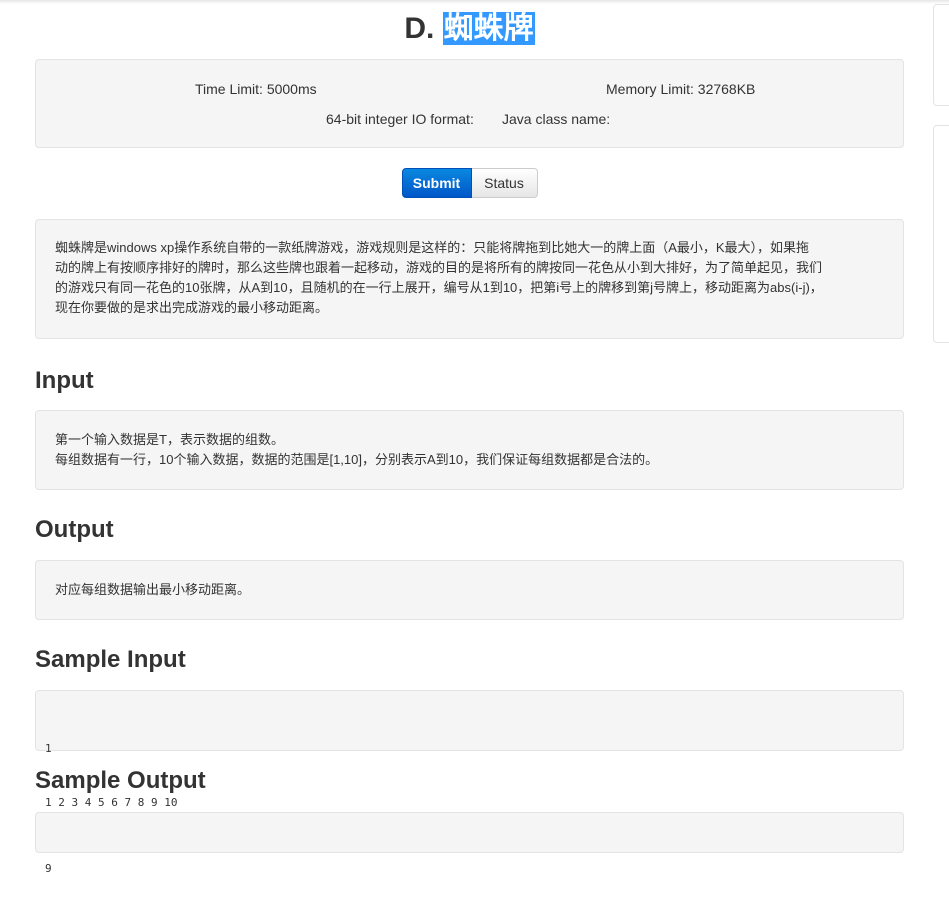 The width and height of the screenshot is (949, 914). Describe the element at coordinates (256, 89) in the screenshot. I see `time-limit: Time Limit: 5000ms` at that location.